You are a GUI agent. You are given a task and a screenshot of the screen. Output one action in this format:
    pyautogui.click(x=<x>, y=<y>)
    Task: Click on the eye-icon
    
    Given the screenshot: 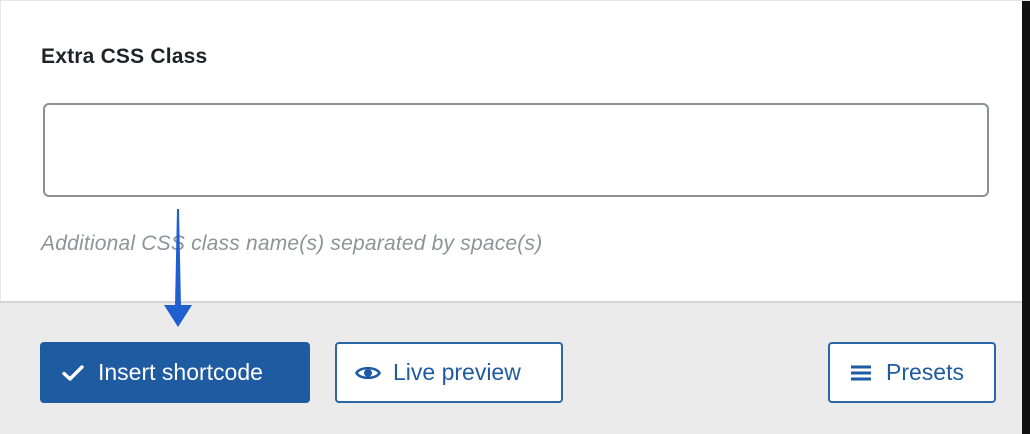 What is the action you would take?
    pyautogui.click(x=368, y=373)
    